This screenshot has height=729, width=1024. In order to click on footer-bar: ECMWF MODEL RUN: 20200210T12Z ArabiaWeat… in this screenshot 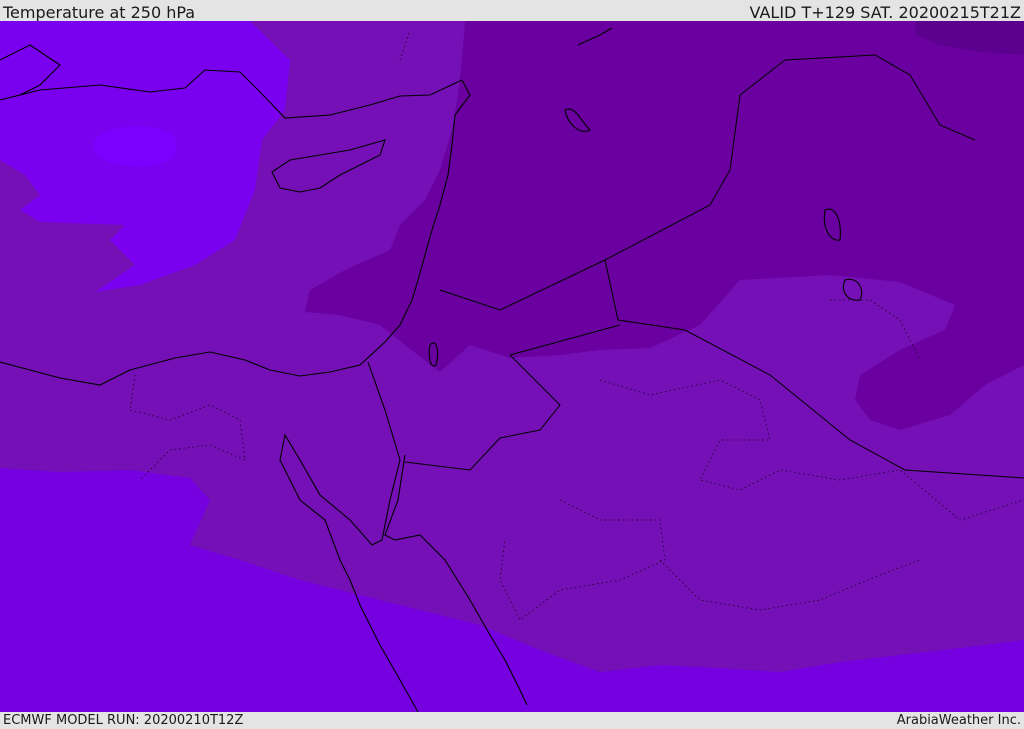, I will do `click(512, 720)`.